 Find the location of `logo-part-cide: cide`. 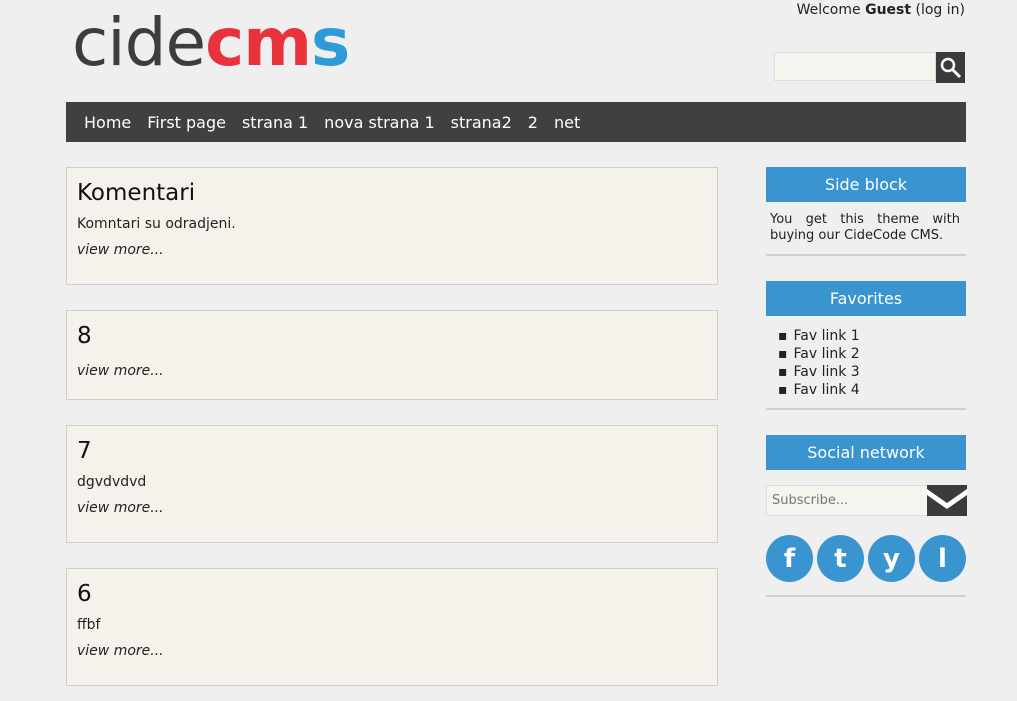

logo-part-cide: cide is located at coordinates (139, 42).